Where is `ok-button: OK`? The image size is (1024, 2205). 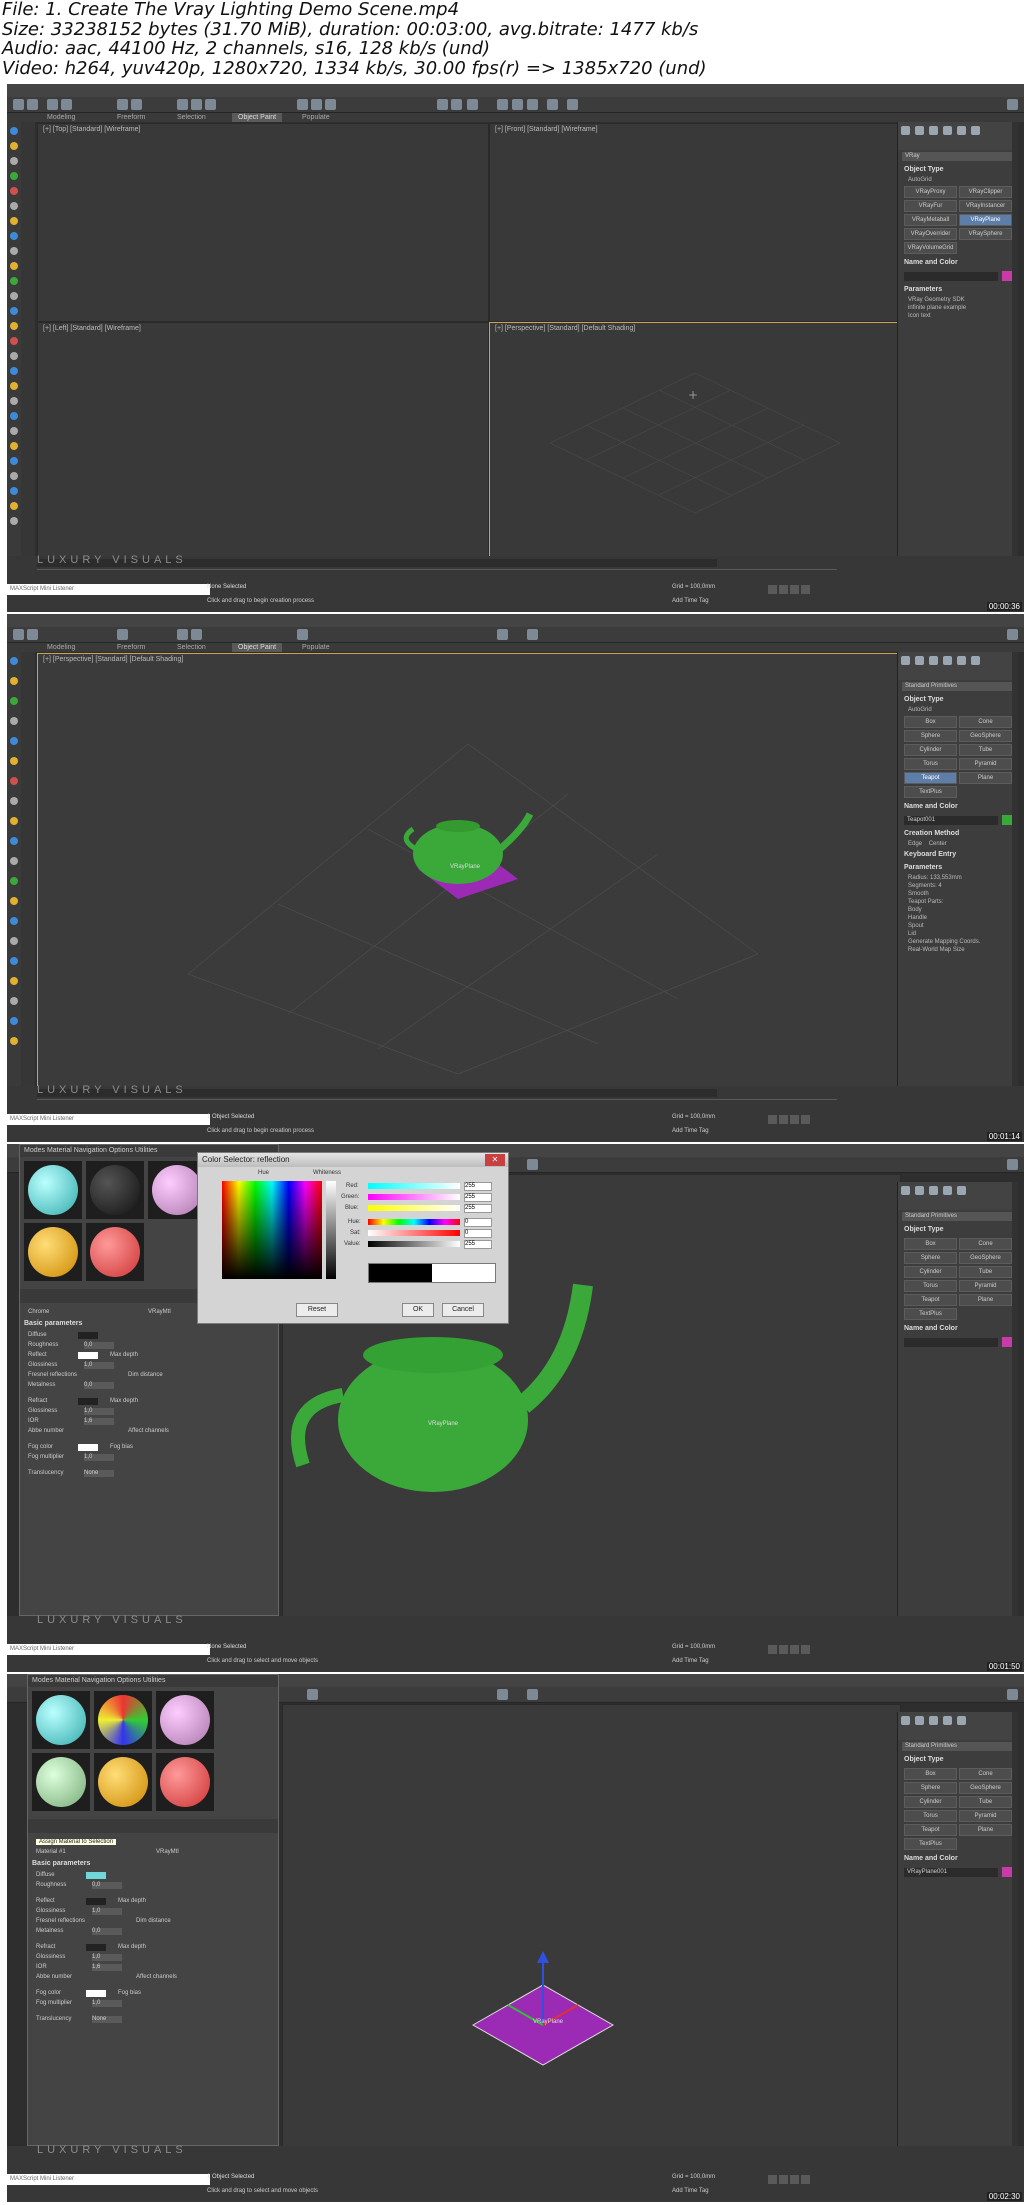
ok-button: OK is located at coordinates (418, 1310).